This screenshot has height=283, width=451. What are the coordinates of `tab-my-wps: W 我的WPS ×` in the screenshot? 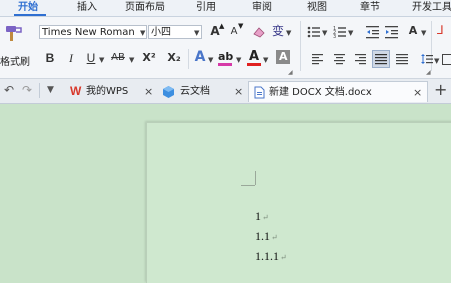 It's located at (112, 91).